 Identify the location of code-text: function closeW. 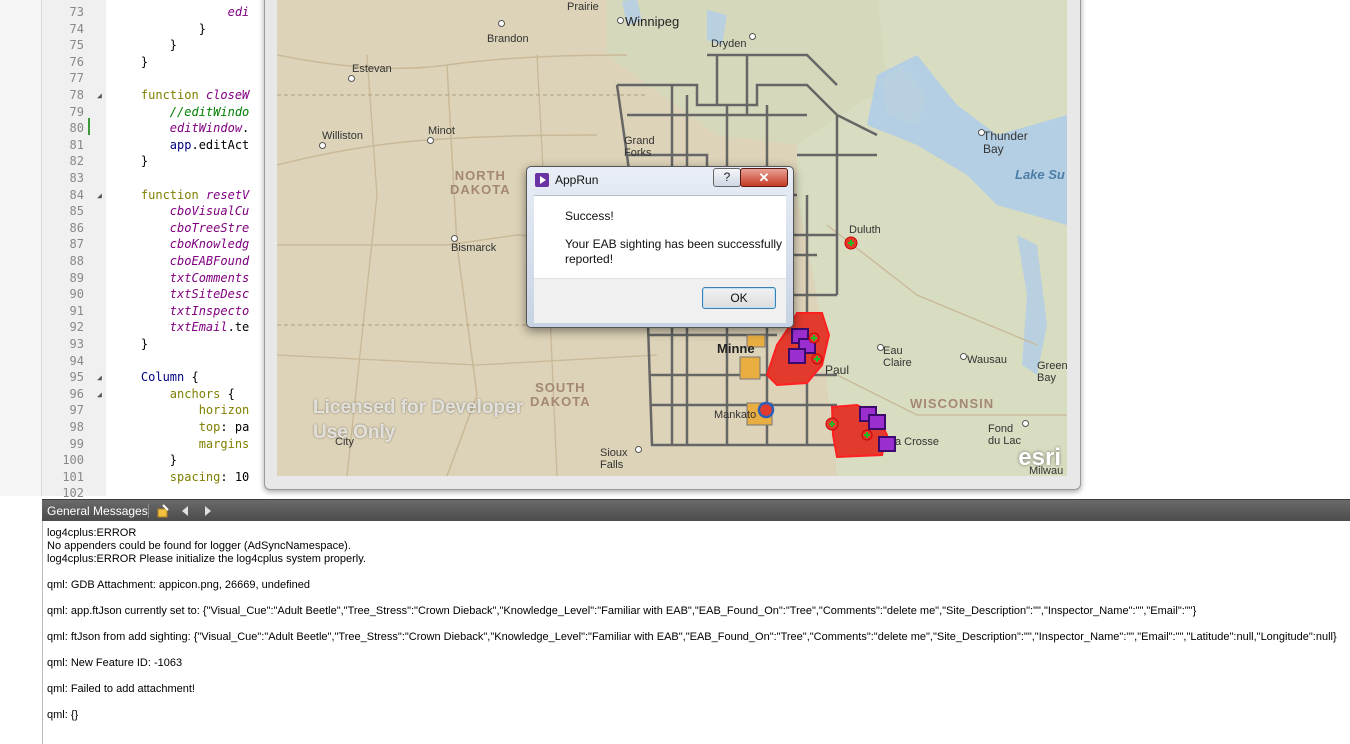
(195, 95).